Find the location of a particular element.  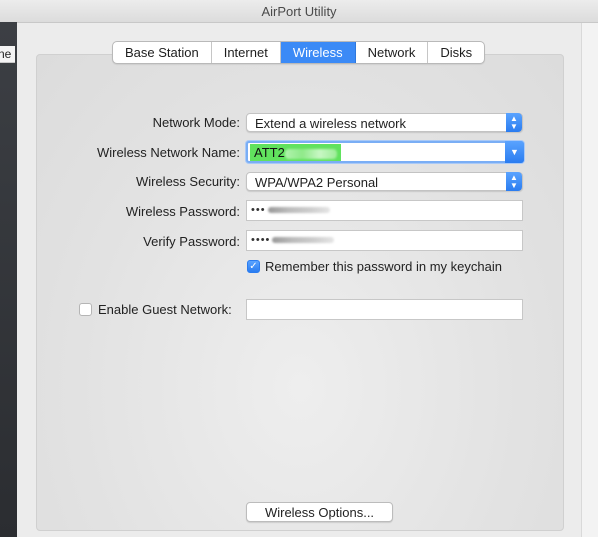

chevron-down-icon: ▼ is located at coordinates (514, 152).